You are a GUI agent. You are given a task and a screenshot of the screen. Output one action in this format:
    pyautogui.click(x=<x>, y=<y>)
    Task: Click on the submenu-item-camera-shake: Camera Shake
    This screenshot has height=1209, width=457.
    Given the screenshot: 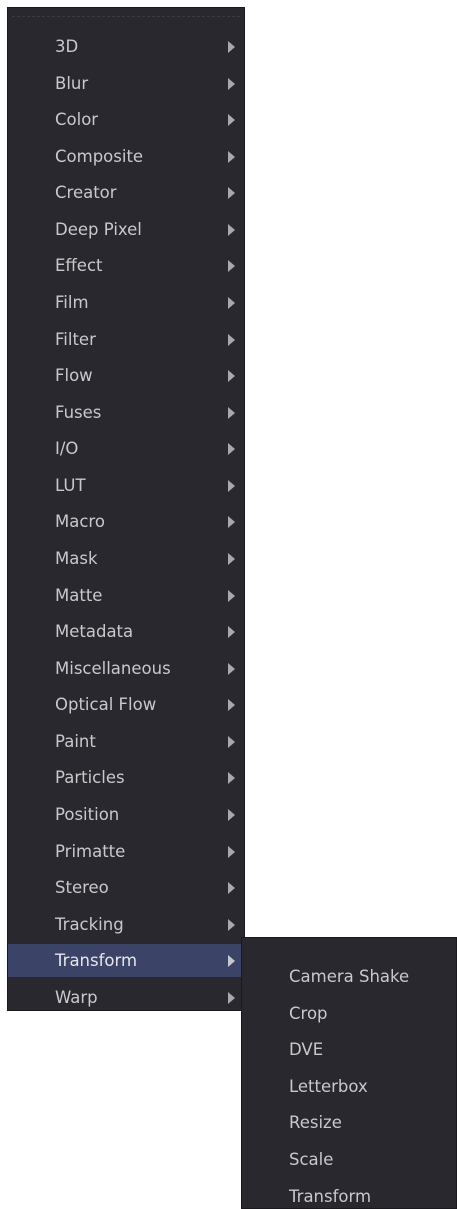 What is the action you would take?
    pyautogui.click(x=349, y=976)
    